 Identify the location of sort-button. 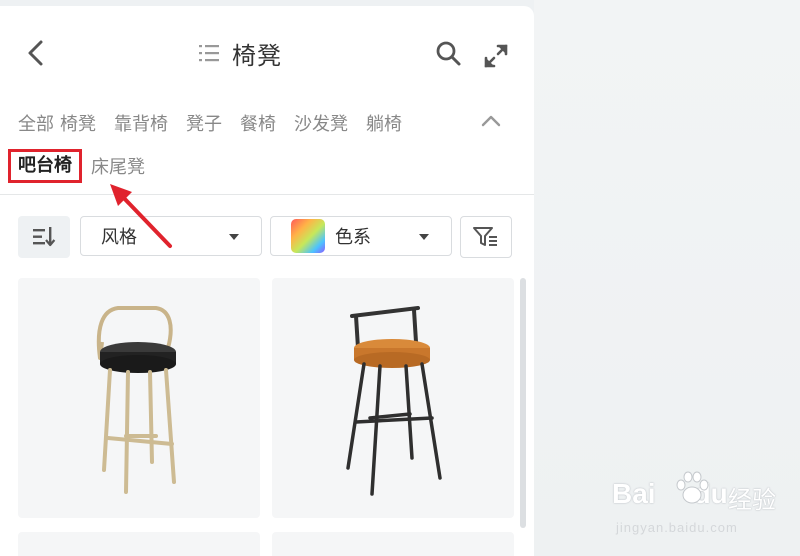
(44, 237).